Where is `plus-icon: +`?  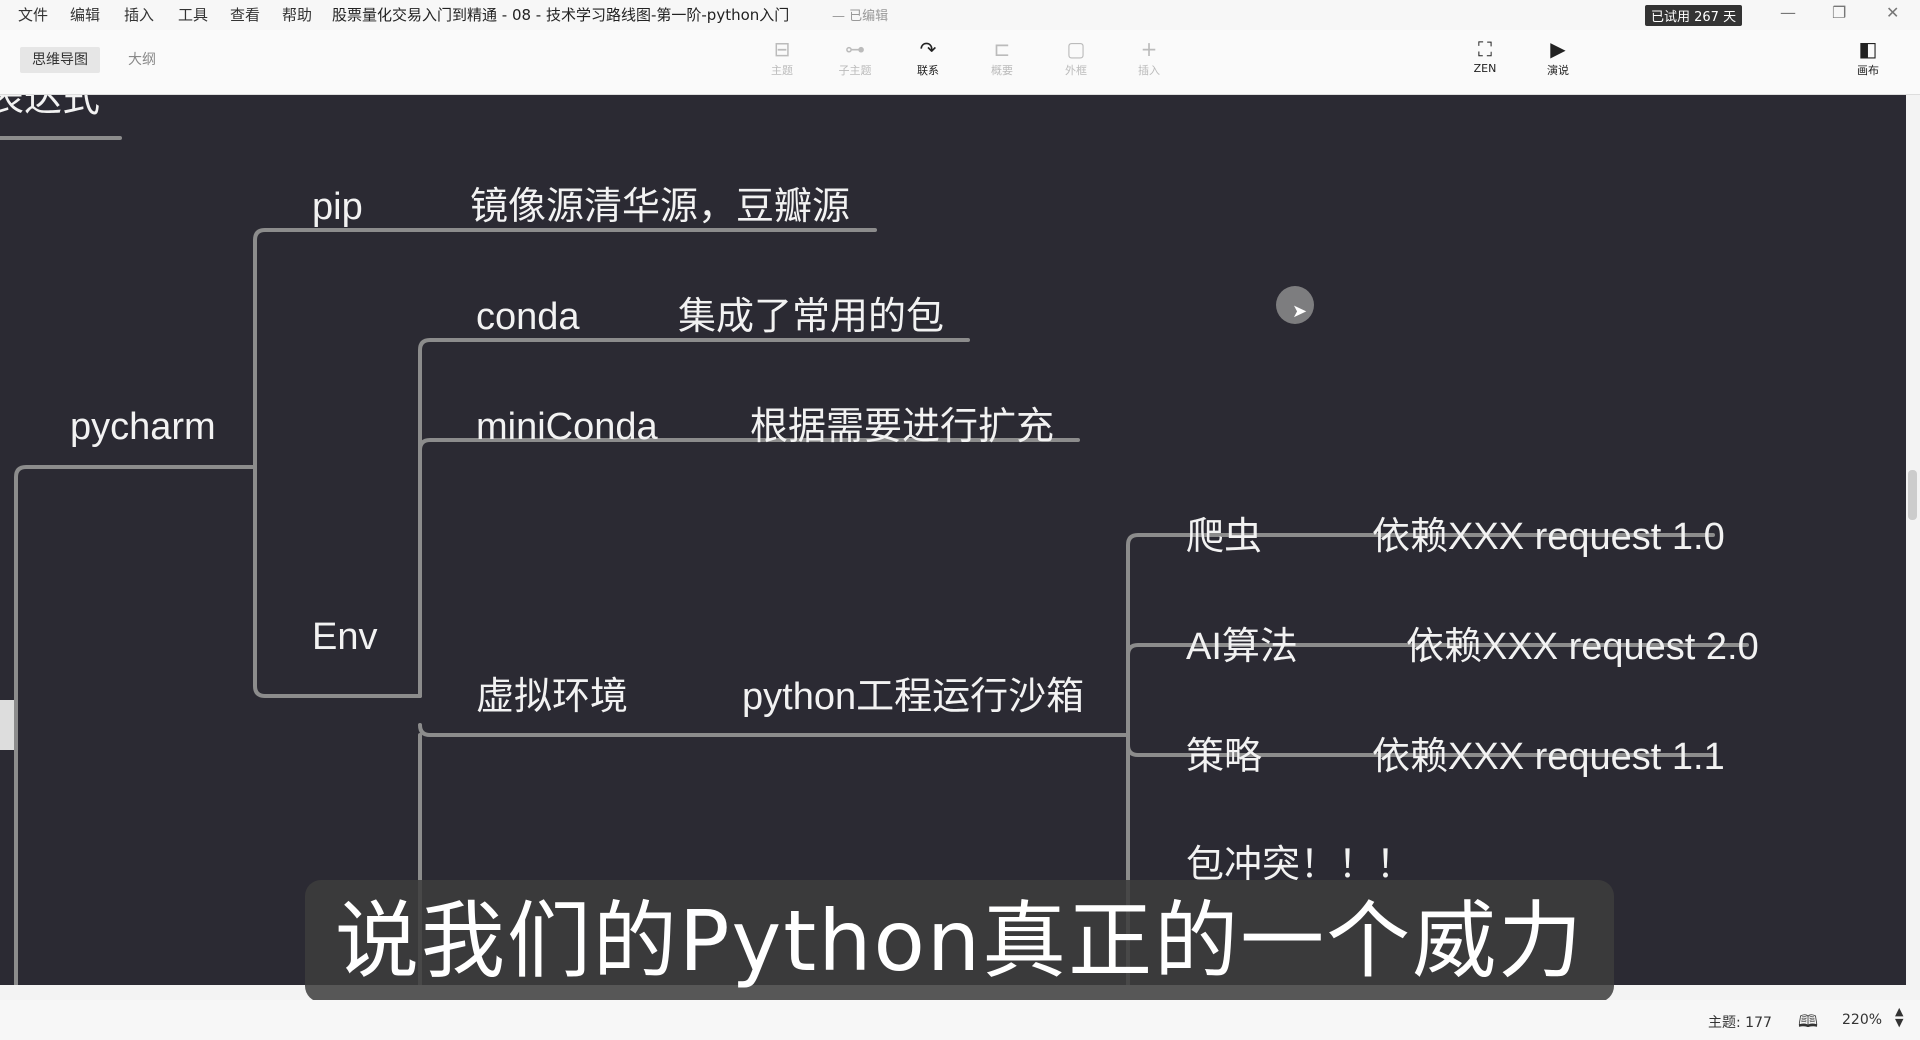 plus-icon: + is located at coordinates (1149, 49).